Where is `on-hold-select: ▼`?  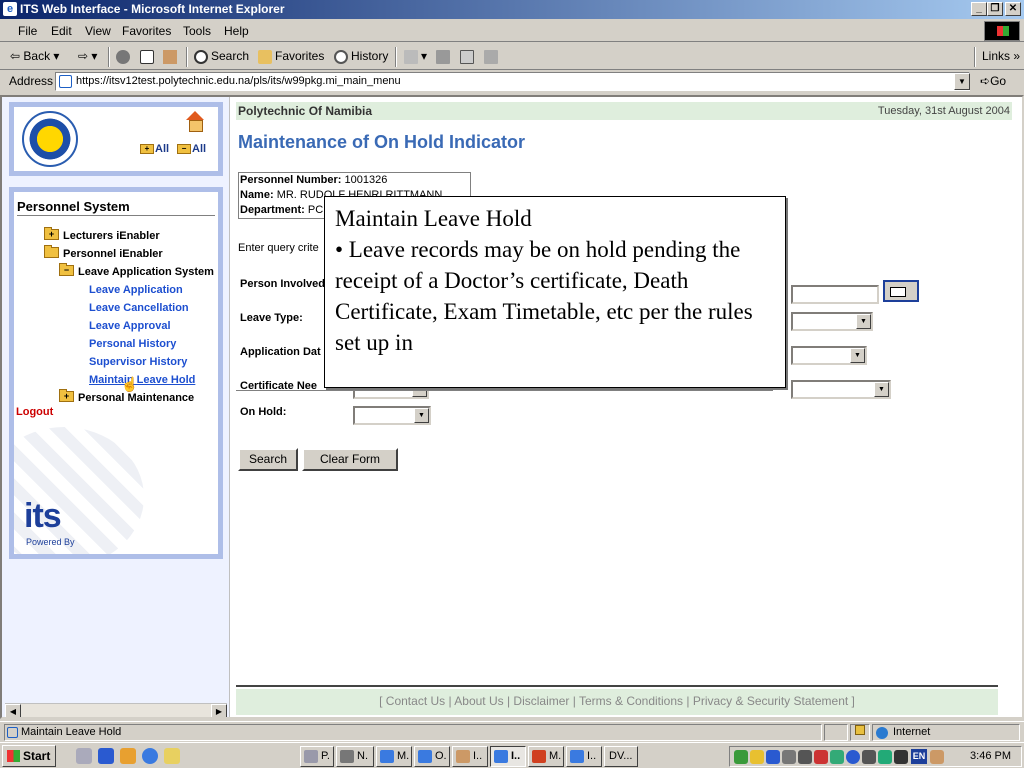 on-hold-select: ▼ is located at coordinates (392, 415).